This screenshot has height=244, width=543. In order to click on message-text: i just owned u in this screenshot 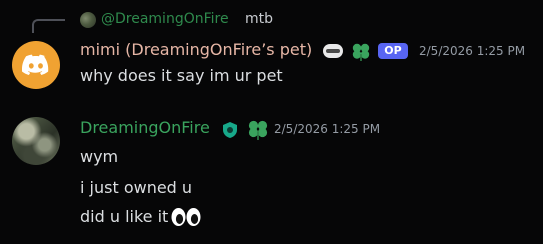, I will do `click(136, 187)`.